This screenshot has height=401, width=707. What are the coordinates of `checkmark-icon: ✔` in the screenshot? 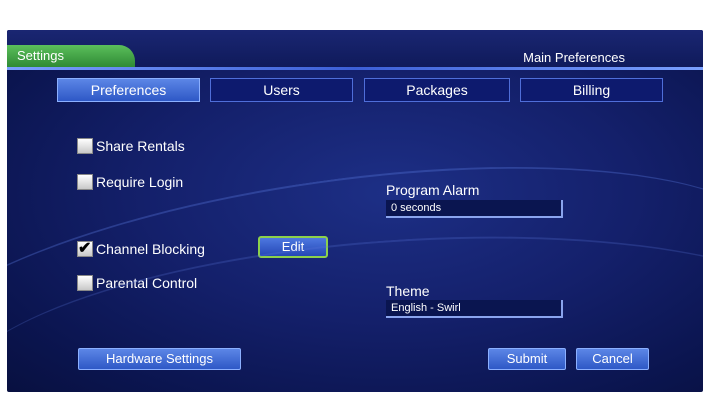 It's located at (85, 248).